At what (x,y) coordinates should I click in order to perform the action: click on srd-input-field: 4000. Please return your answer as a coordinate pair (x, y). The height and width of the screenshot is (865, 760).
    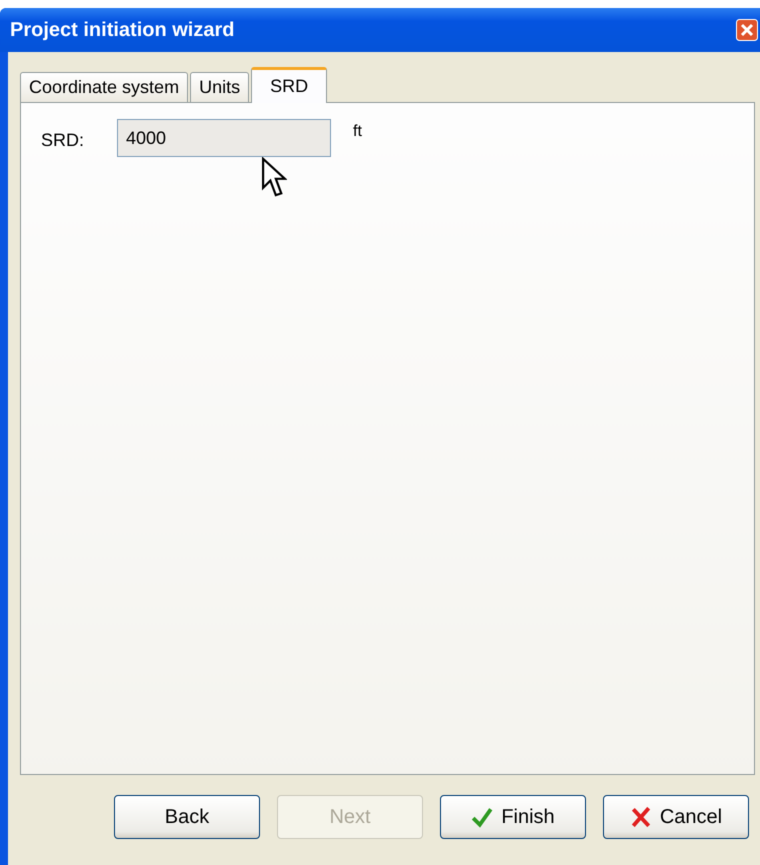
    Looking at the image, I should click on (224, 138).